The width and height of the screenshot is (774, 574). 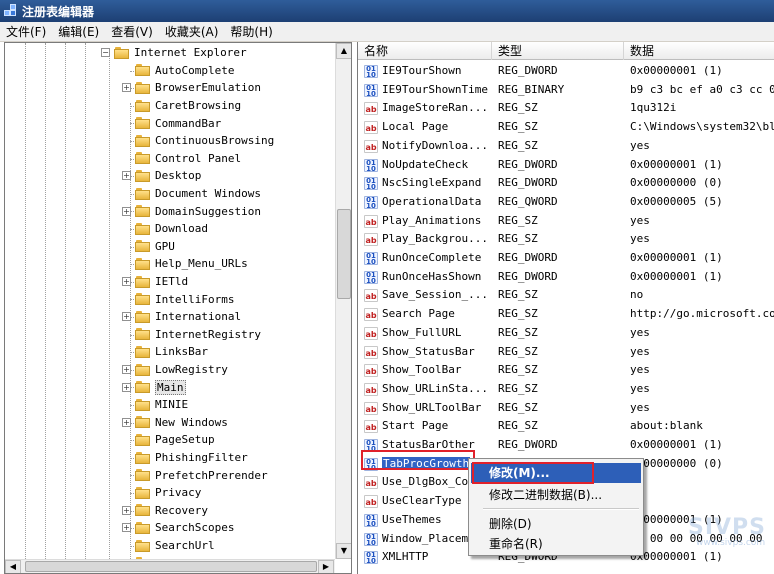 What do you see at coordinates (161, 493) in the screenshot?
I see `tree-node: Privacy` at bounding box center [161, 493].